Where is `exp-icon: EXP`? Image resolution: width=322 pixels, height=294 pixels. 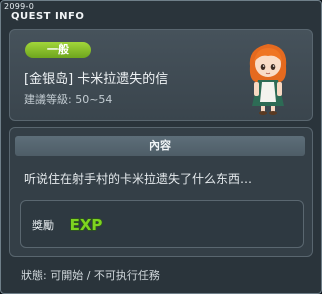
exp-icon: EXP is located at coordinates (86, 224).